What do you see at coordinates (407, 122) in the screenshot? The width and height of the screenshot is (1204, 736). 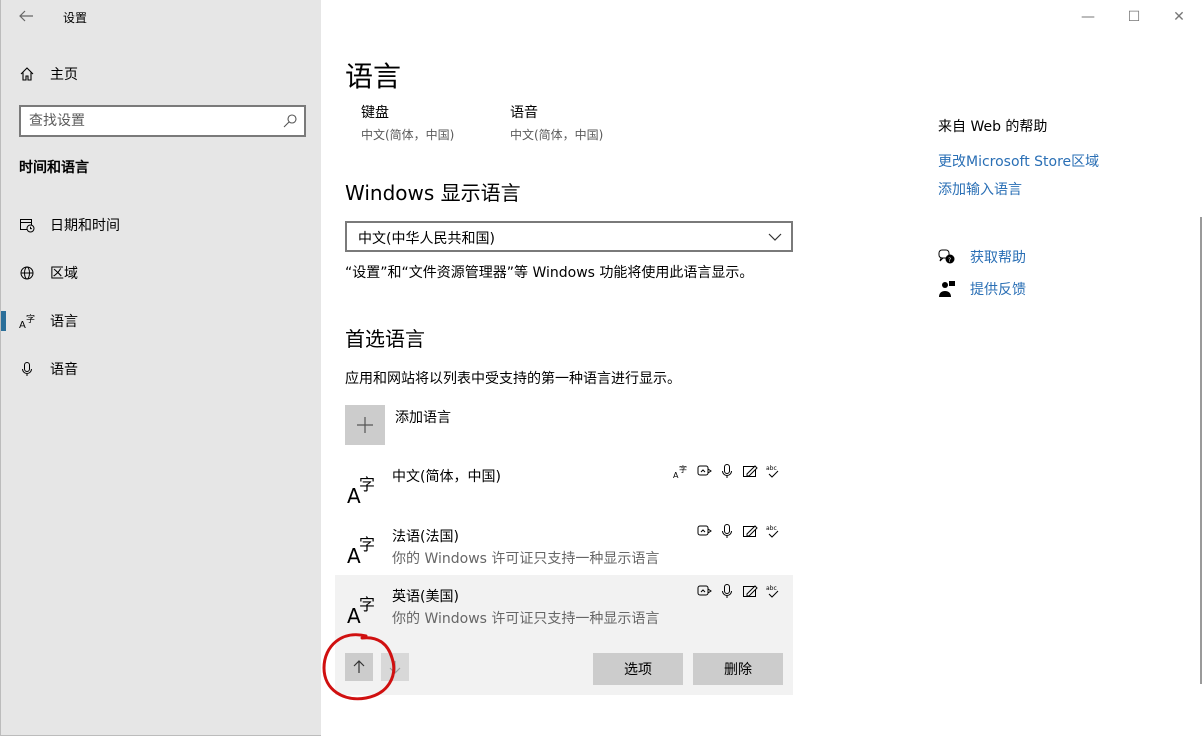 I see `feature-keyboard: 键盘 中文(简体，中国)` at bounding box center [407, 122].